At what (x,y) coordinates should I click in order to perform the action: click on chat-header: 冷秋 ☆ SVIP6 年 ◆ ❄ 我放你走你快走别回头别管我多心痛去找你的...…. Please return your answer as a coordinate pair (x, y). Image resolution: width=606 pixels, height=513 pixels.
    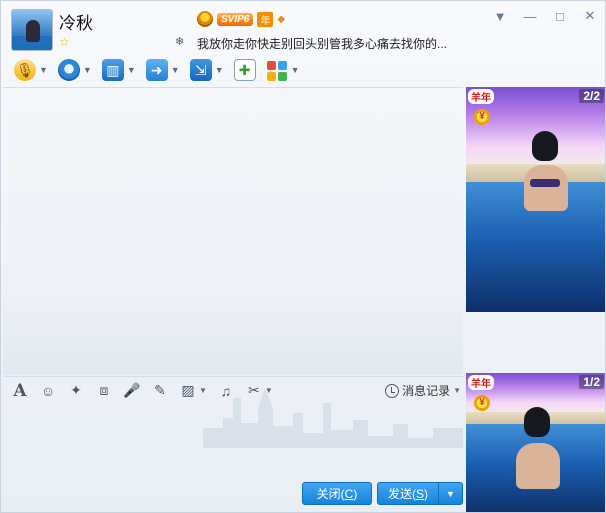
    Looking at the image, I should click on (303, 27).